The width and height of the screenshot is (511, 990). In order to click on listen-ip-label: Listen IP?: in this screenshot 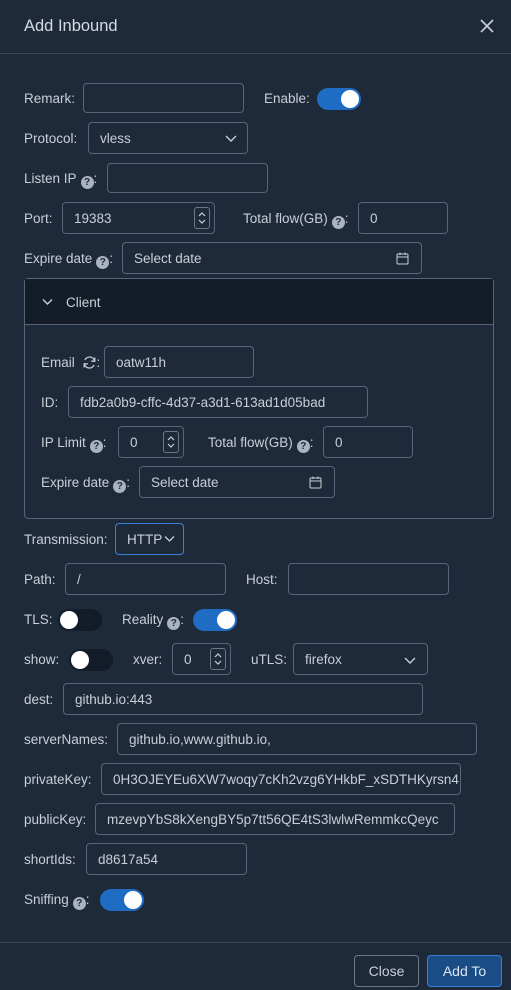, I will do `click(61, 180)`.